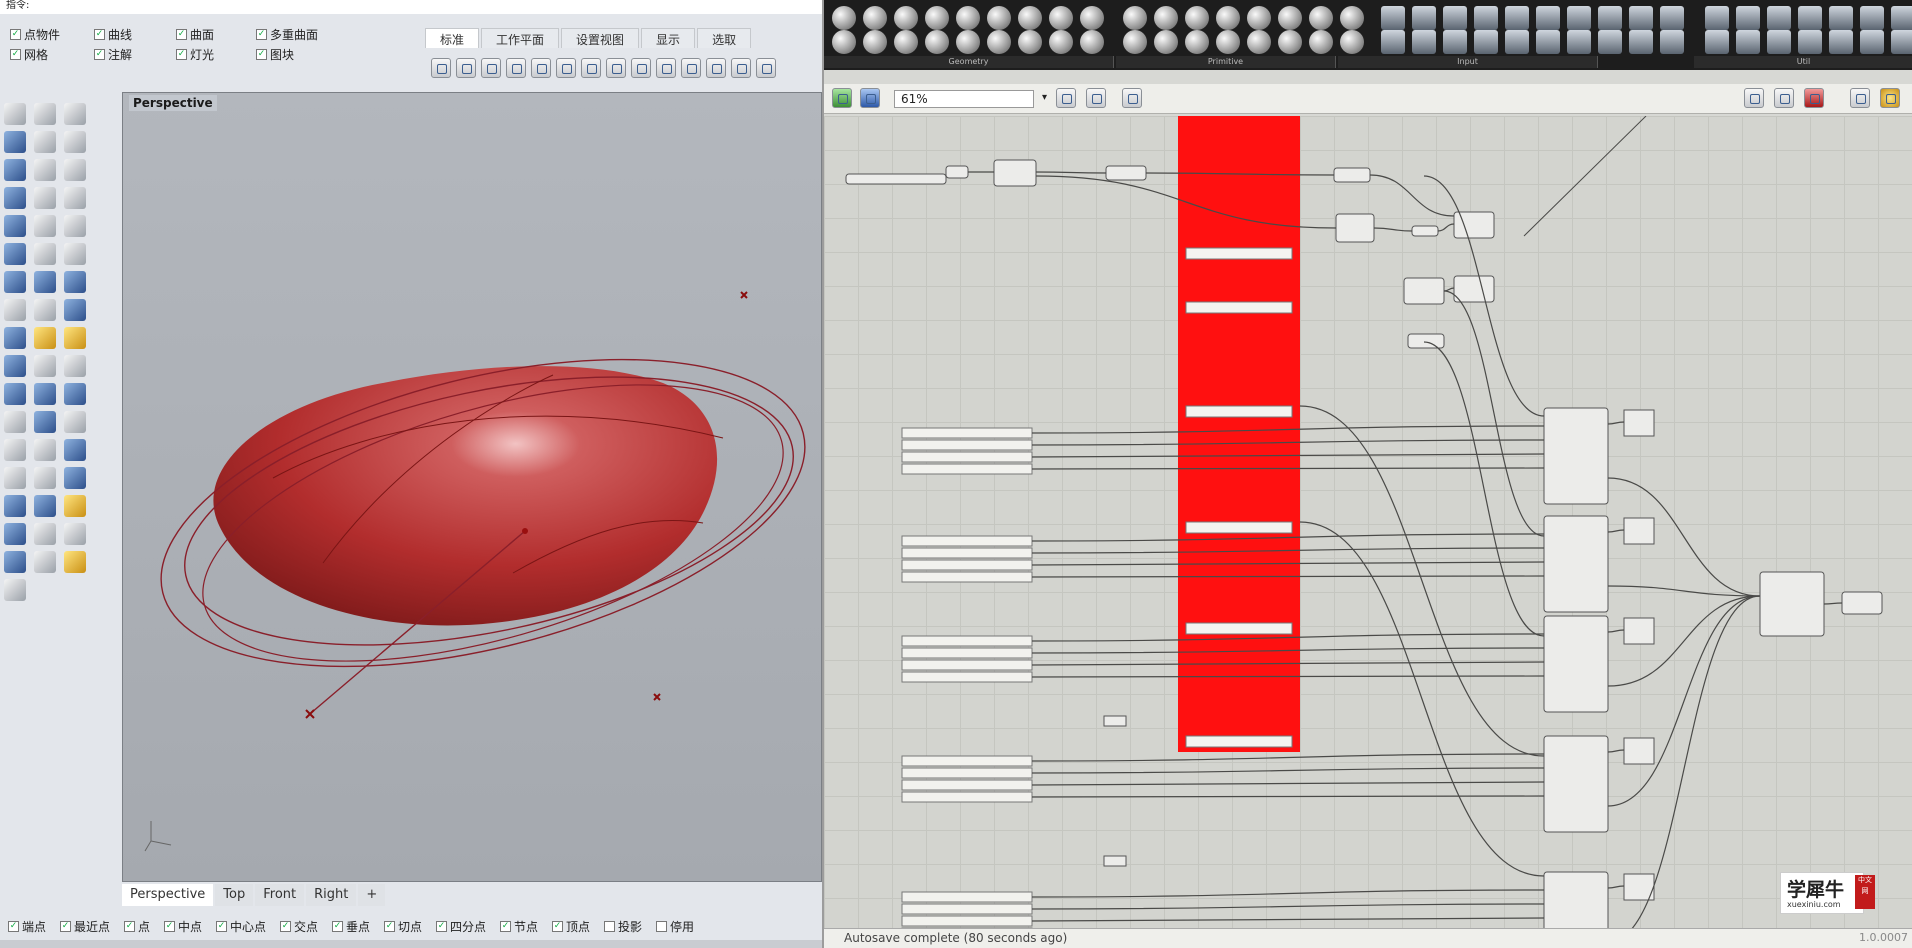 This screenshot has width=1912, height=948. I want to click on rebuild-icon, so click(75, 450).